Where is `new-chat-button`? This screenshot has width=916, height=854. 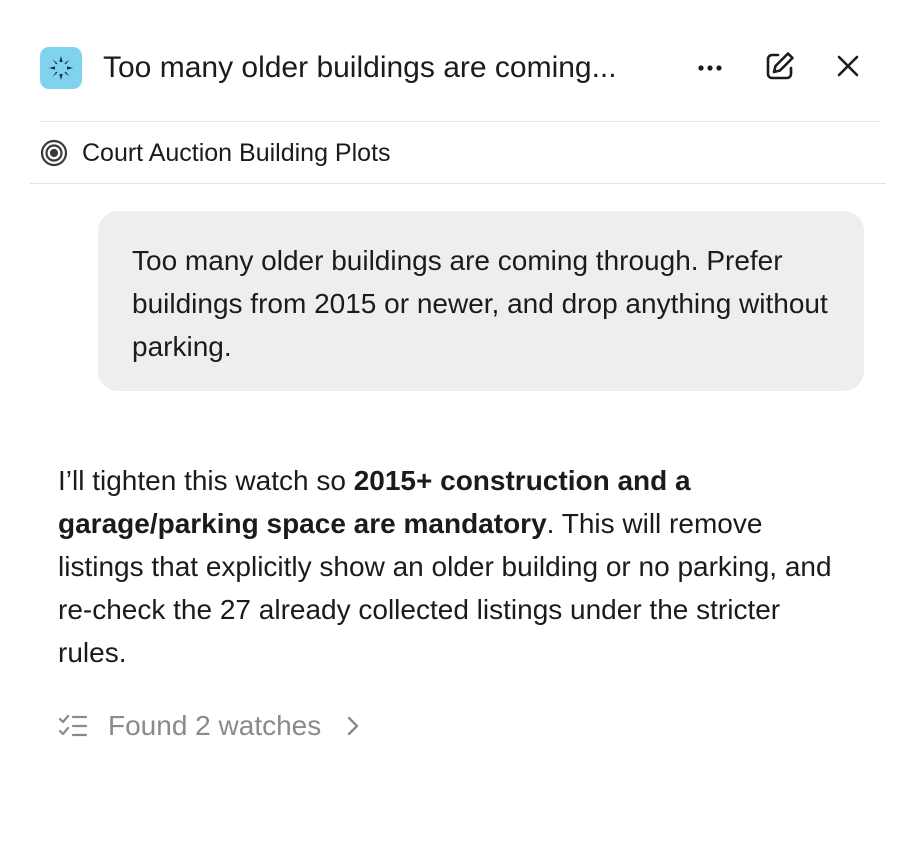 new-chat-button is located at coordinates (780, 68).